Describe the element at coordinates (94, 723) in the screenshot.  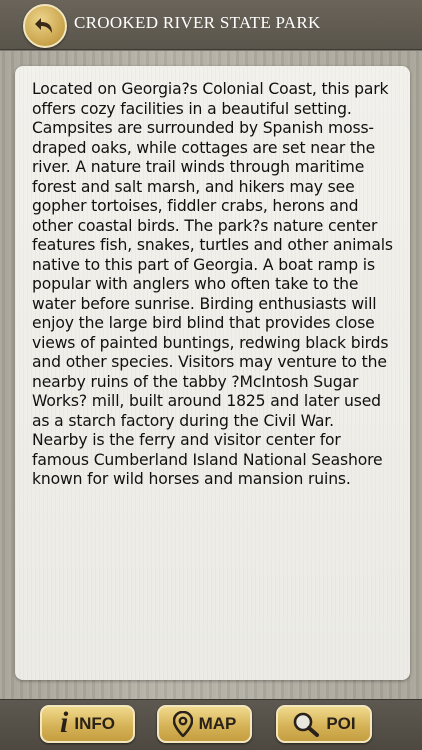
I see `info-label: INFO` at that location.